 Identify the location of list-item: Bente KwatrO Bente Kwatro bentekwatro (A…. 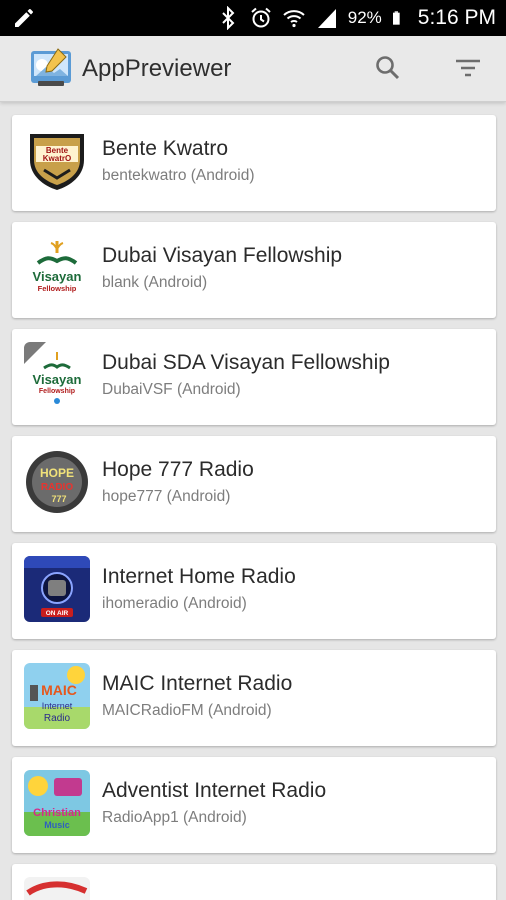
(254, 163).